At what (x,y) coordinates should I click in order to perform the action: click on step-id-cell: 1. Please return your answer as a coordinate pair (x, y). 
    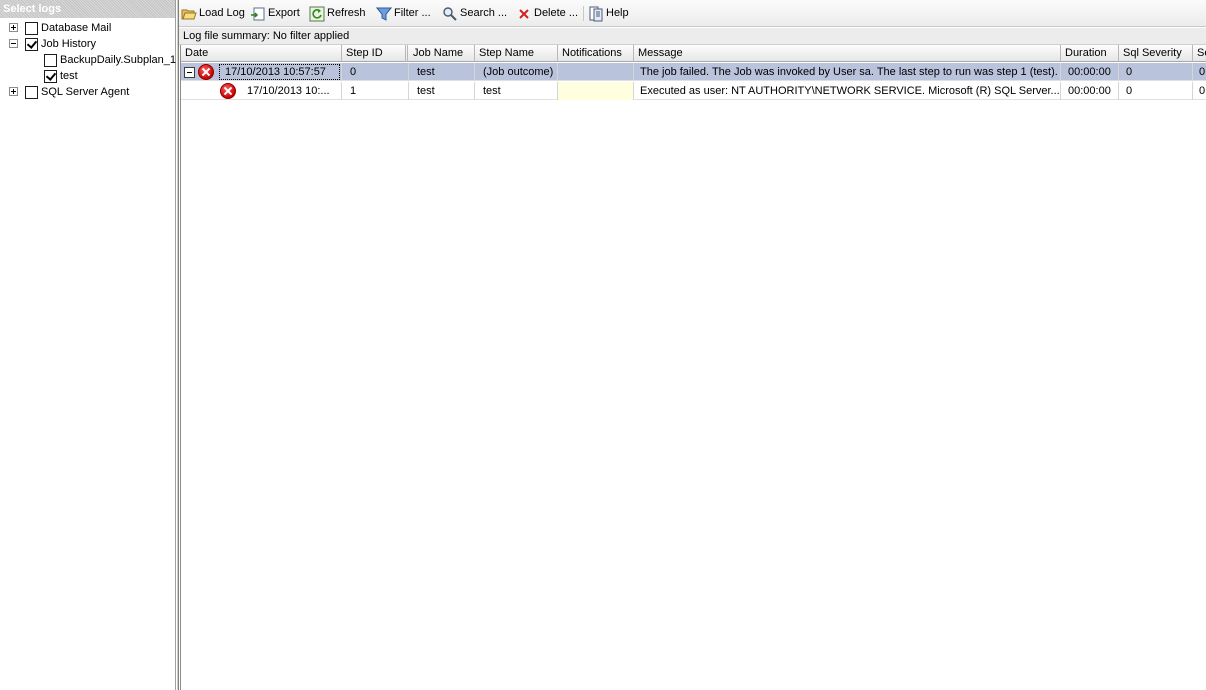
    Looking at the image, I should click on (375, 91).